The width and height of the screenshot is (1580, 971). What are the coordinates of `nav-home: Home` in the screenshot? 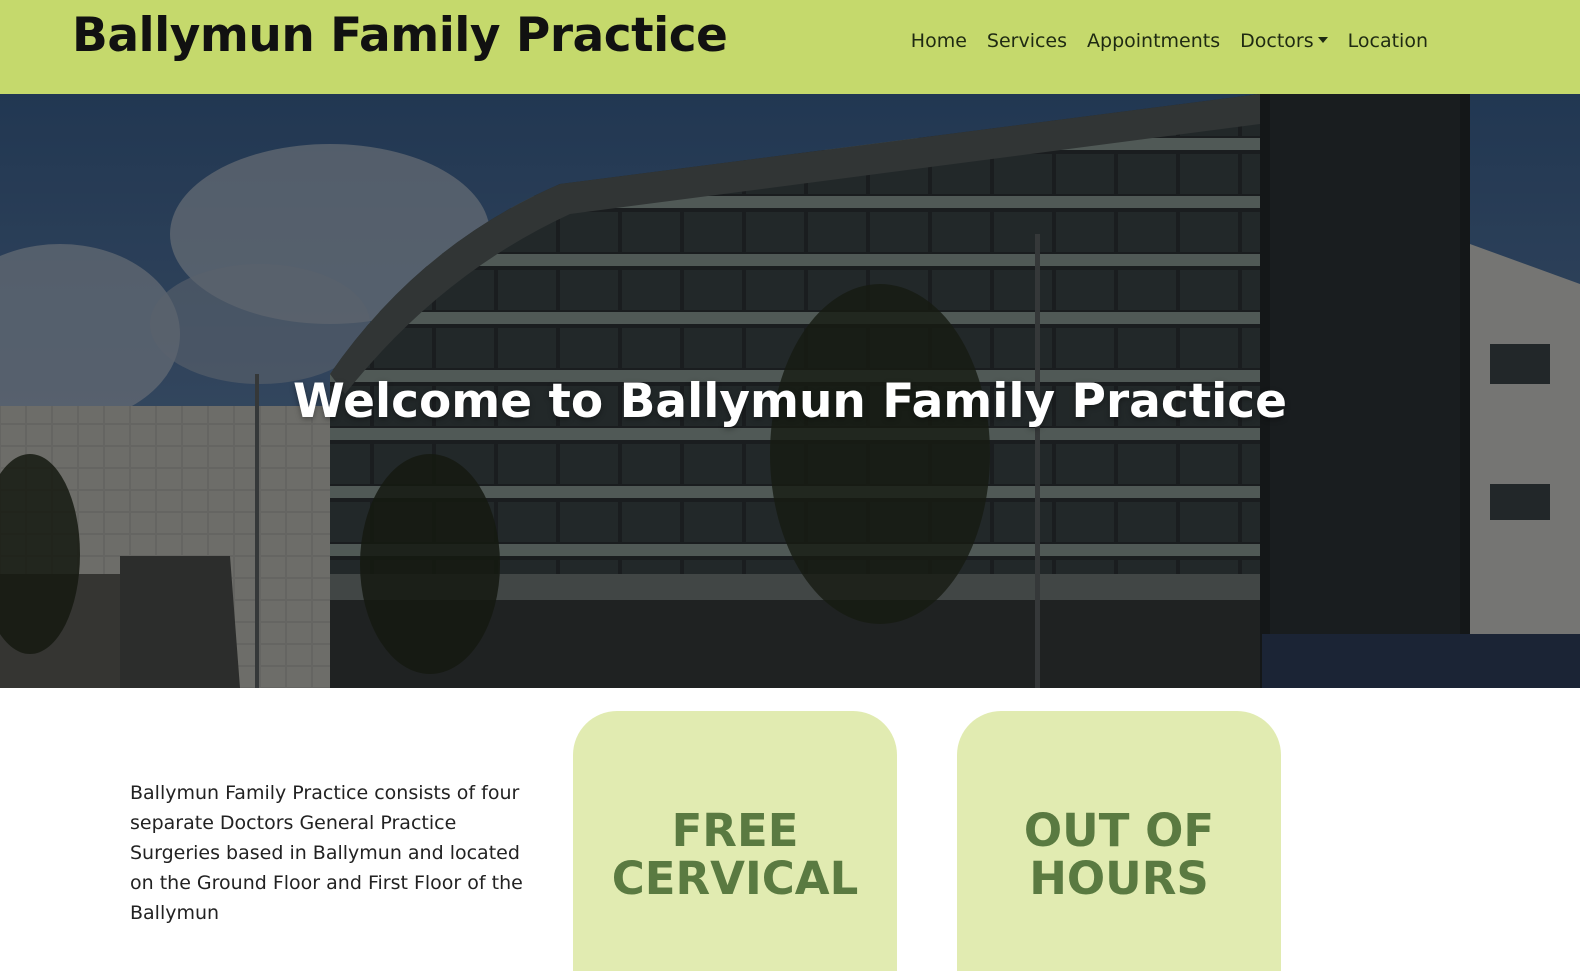 It's located at (939, 41).